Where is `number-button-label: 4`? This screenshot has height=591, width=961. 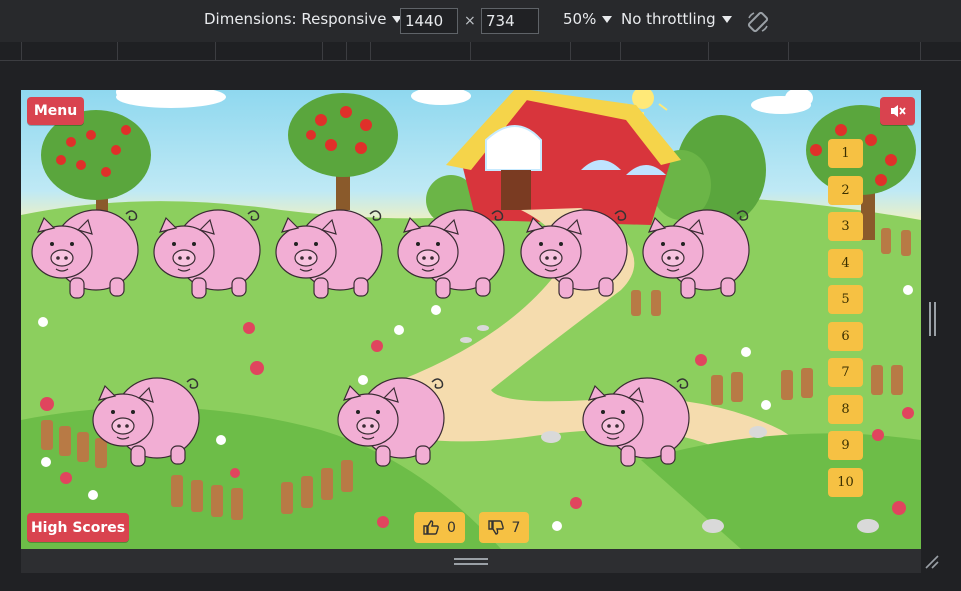
number-button-label: 4 is located at coordinates (845, 263).